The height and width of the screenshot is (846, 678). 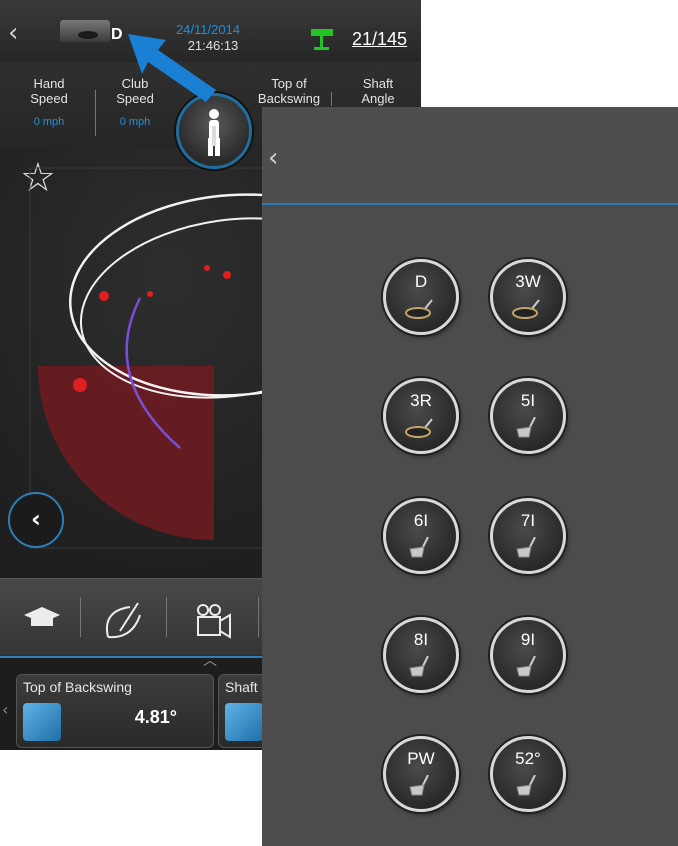 I want to click on graduation-cap-icon, so click(x=42, y=618).